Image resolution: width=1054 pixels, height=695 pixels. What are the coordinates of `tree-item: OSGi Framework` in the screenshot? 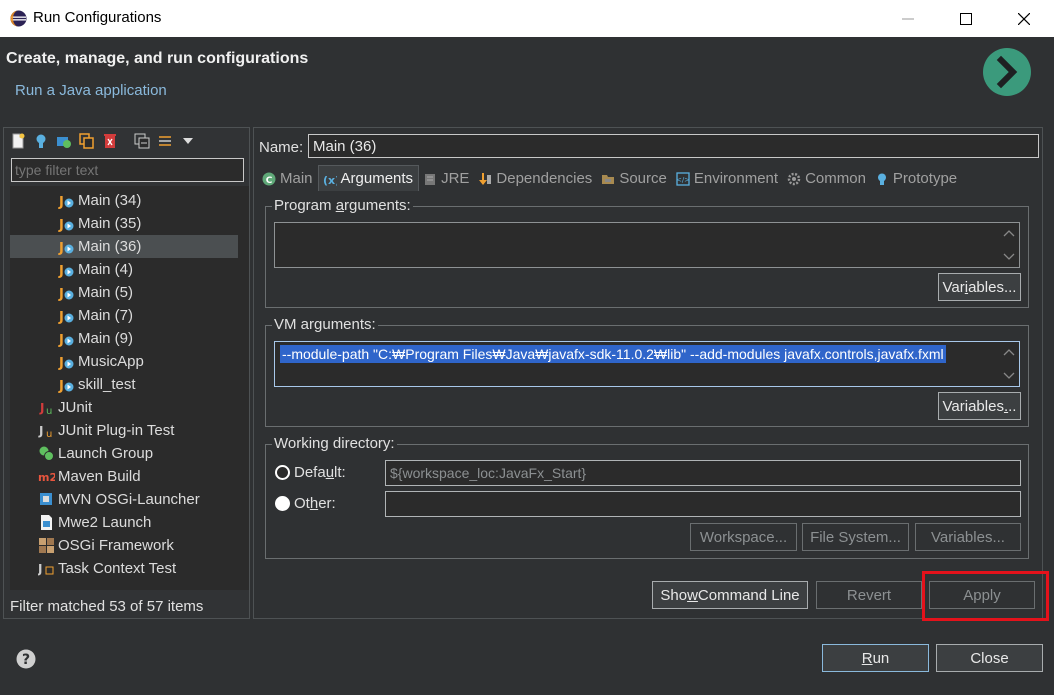 It's located at (124, 545).